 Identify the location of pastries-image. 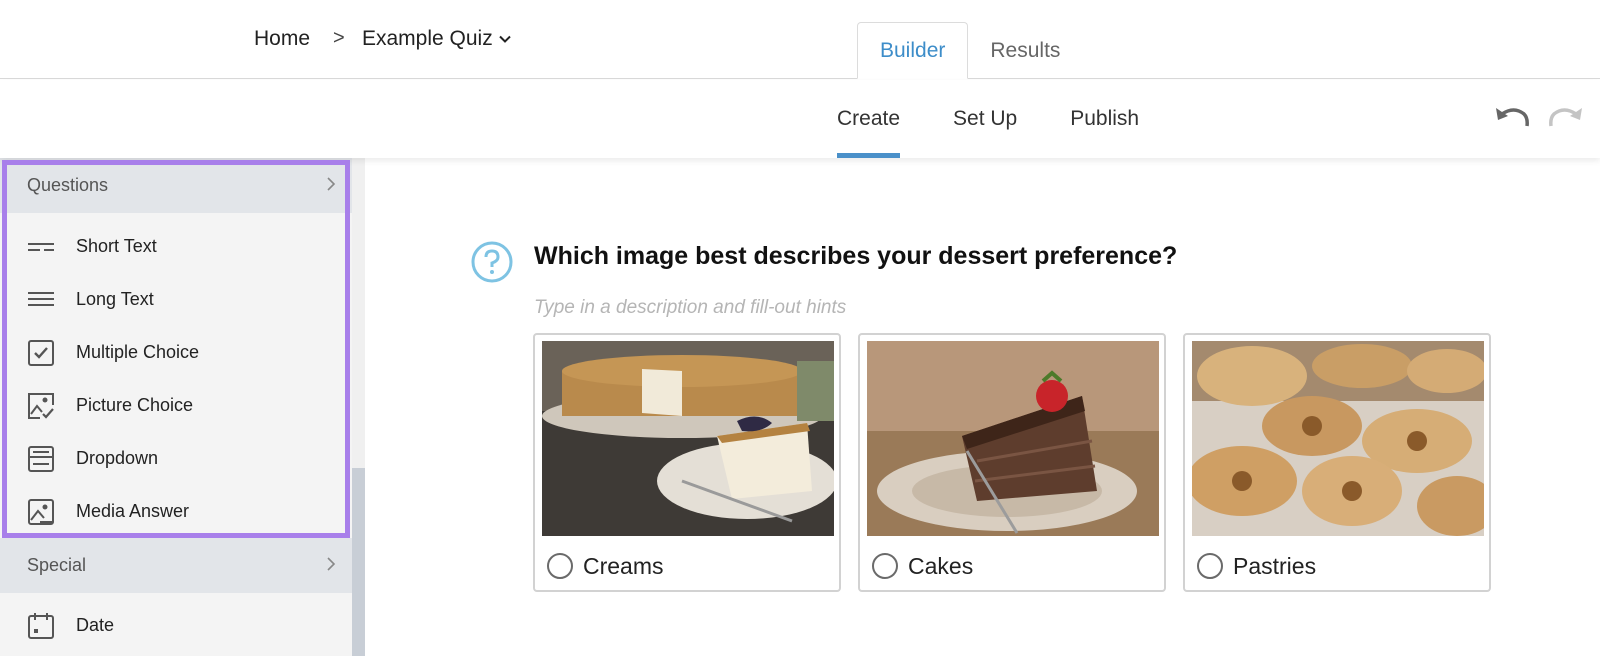
(1338, 438).